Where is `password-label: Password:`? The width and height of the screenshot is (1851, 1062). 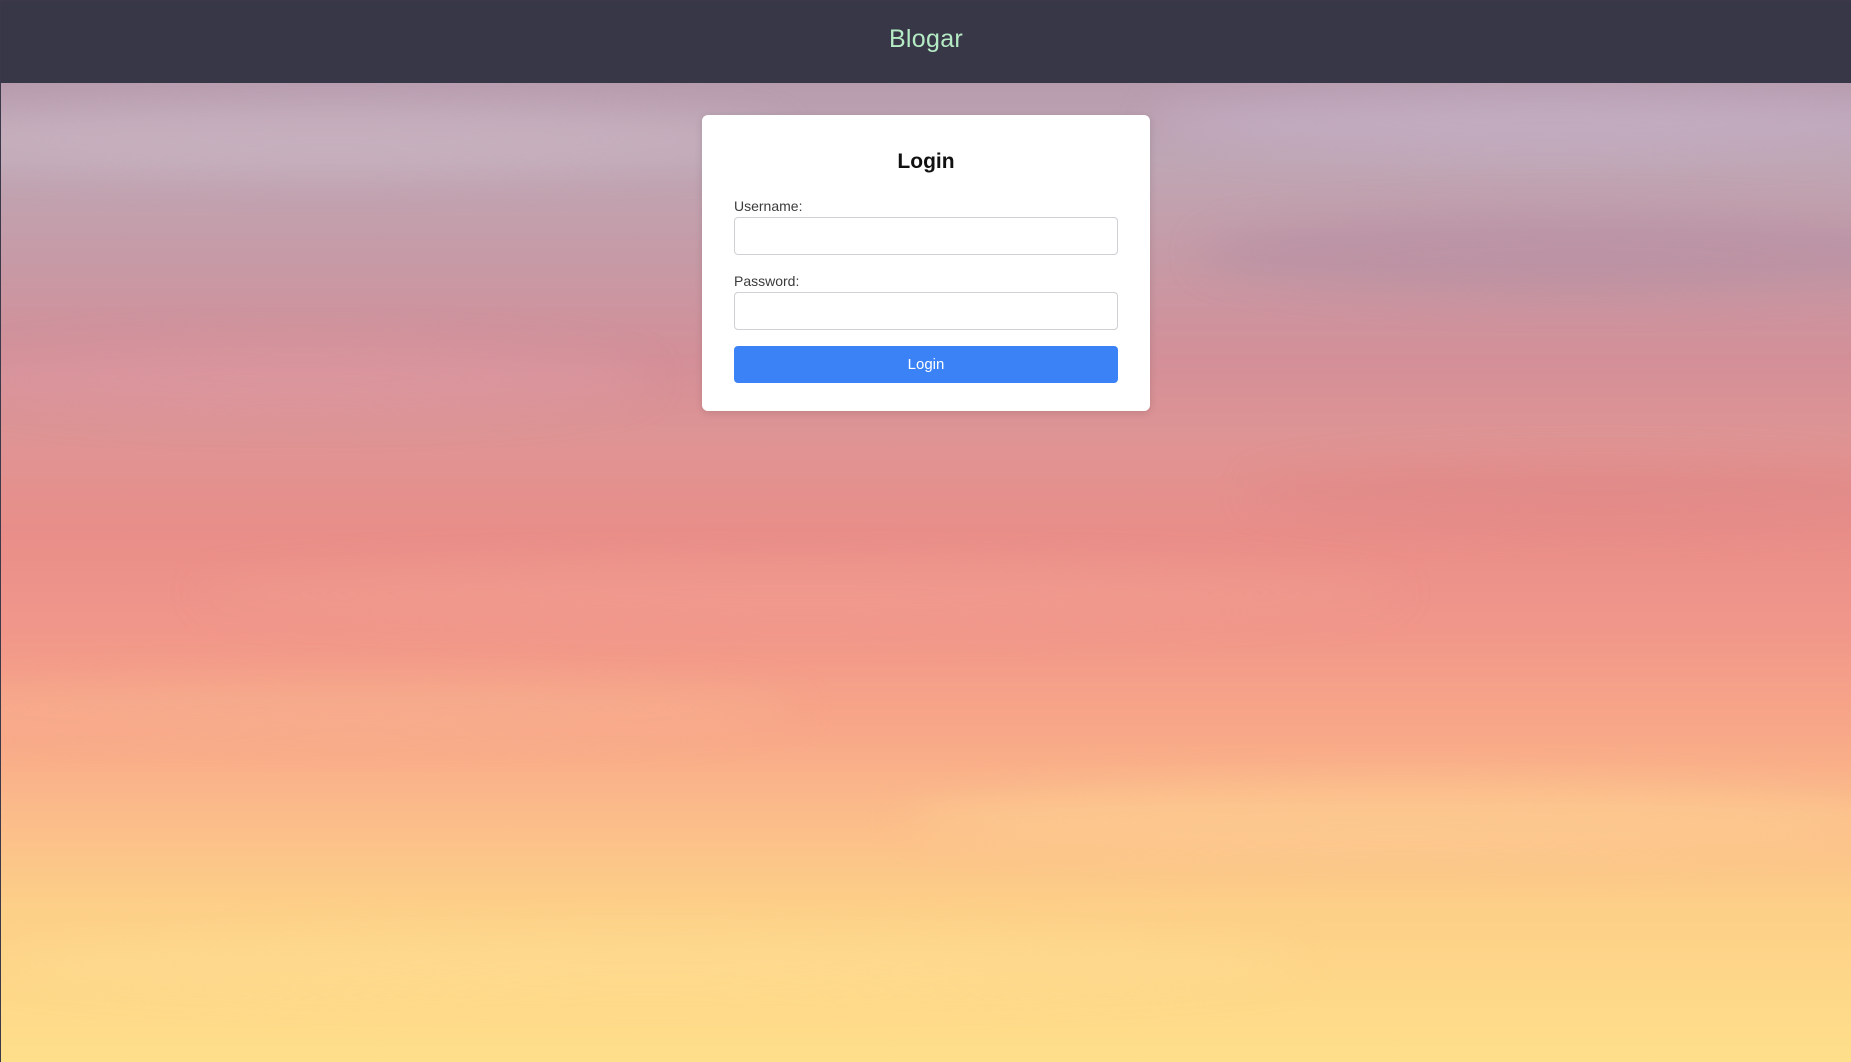
password-label: Password: is located at coordinates (767, 281).